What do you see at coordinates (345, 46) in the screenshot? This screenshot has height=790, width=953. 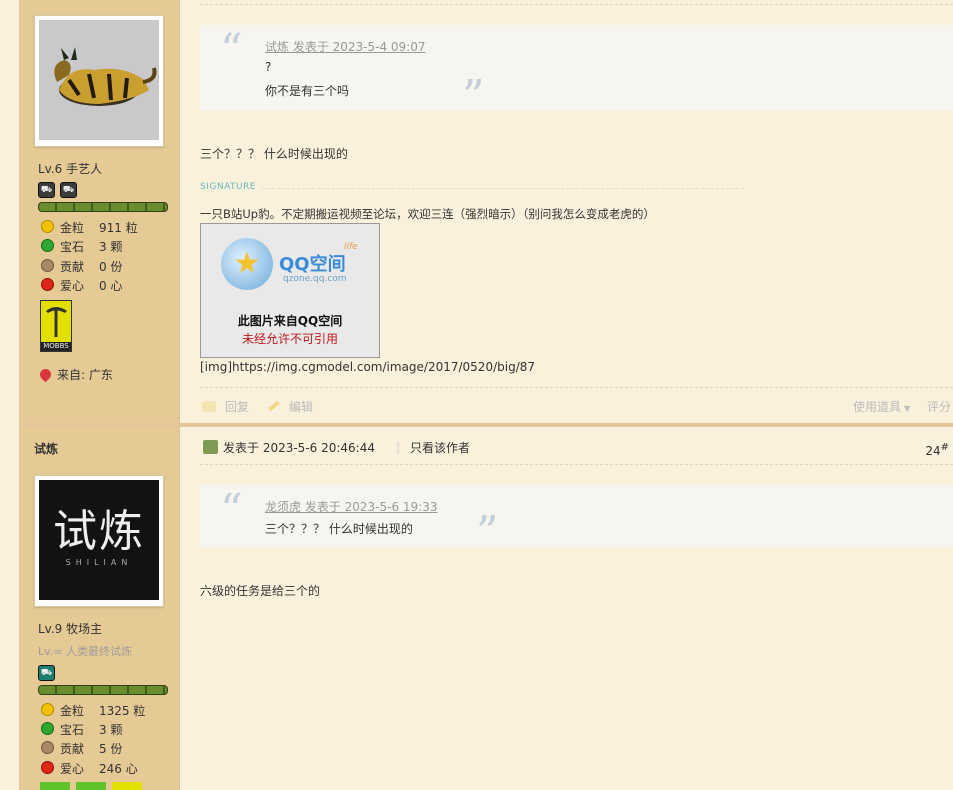 I see `quote-meta-link: 试炼 发表于 2023-5-4 09:07` at bounding box center [345, 46].